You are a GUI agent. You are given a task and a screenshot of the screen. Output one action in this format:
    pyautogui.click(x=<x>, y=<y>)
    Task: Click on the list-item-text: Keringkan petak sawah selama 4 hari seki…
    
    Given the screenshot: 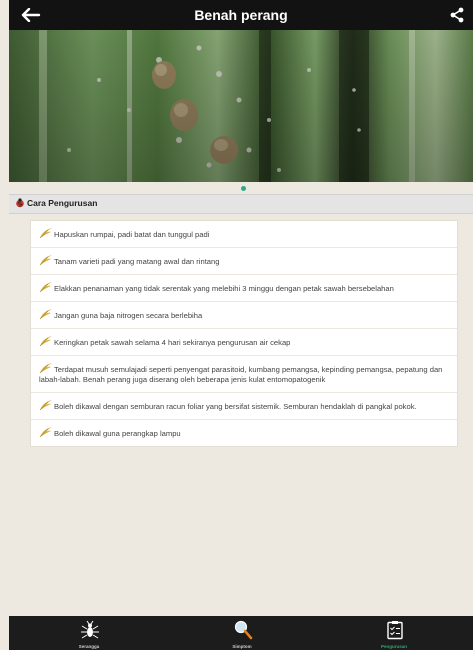 What is the action you would take?
    pyautogui.click(x=172, y=342)
    